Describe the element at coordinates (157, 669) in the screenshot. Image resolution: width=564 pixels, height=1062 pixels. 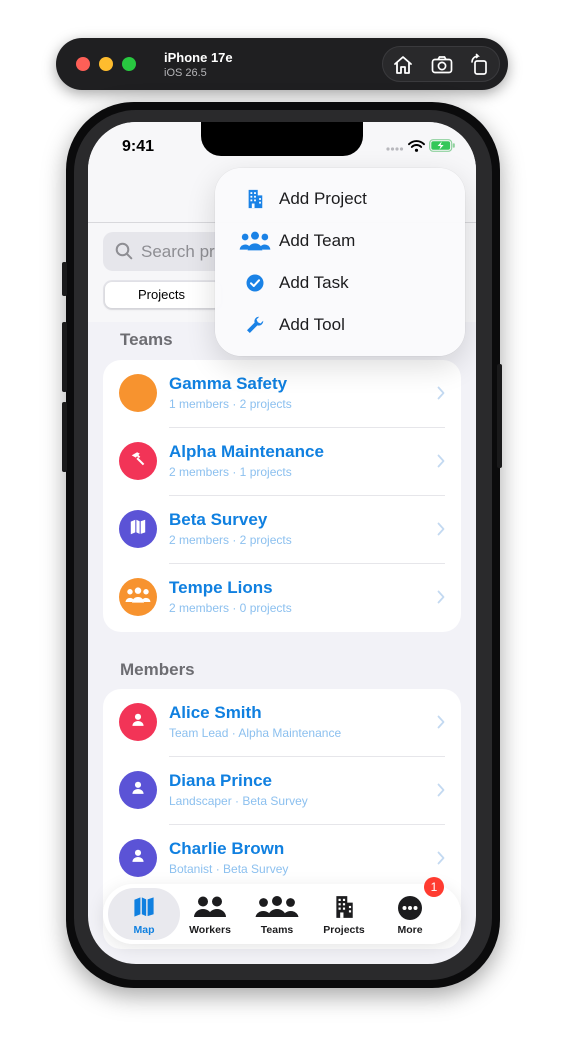
I see `section-title-members: Members` at that location.